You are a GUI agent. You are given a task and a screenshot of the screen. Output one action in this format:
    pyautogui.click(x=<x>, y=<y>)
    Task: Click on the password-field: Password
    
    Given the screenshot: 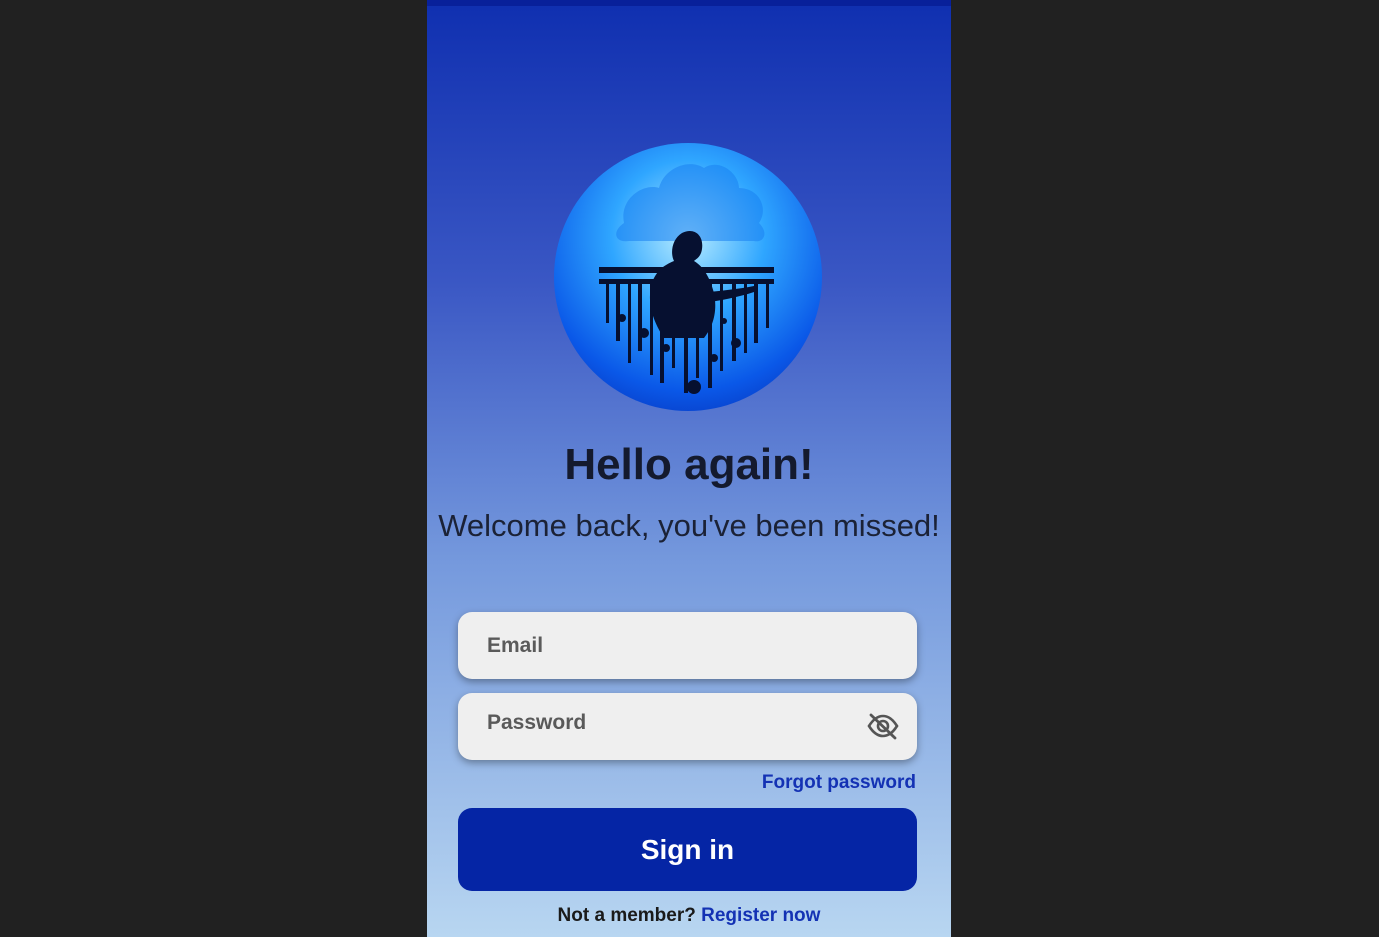 What is the action you would take?
    pyautogui.click(x=687, y=726)
    